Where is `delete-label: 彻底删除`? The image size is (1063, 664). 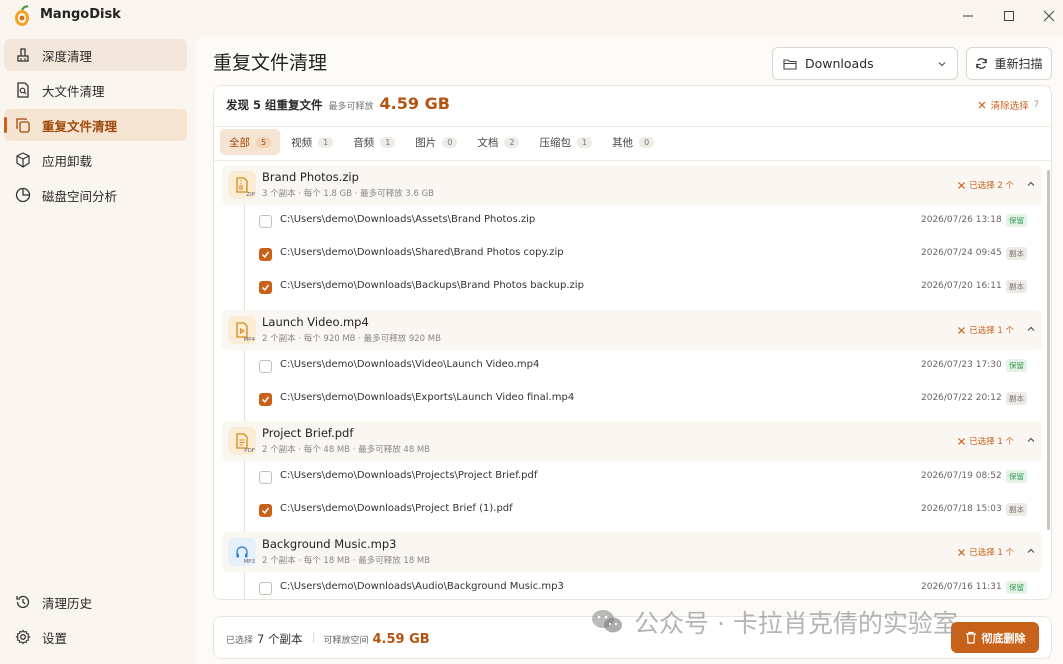 delete-label: 彻底删除 is located at coordinates (1003, 638).